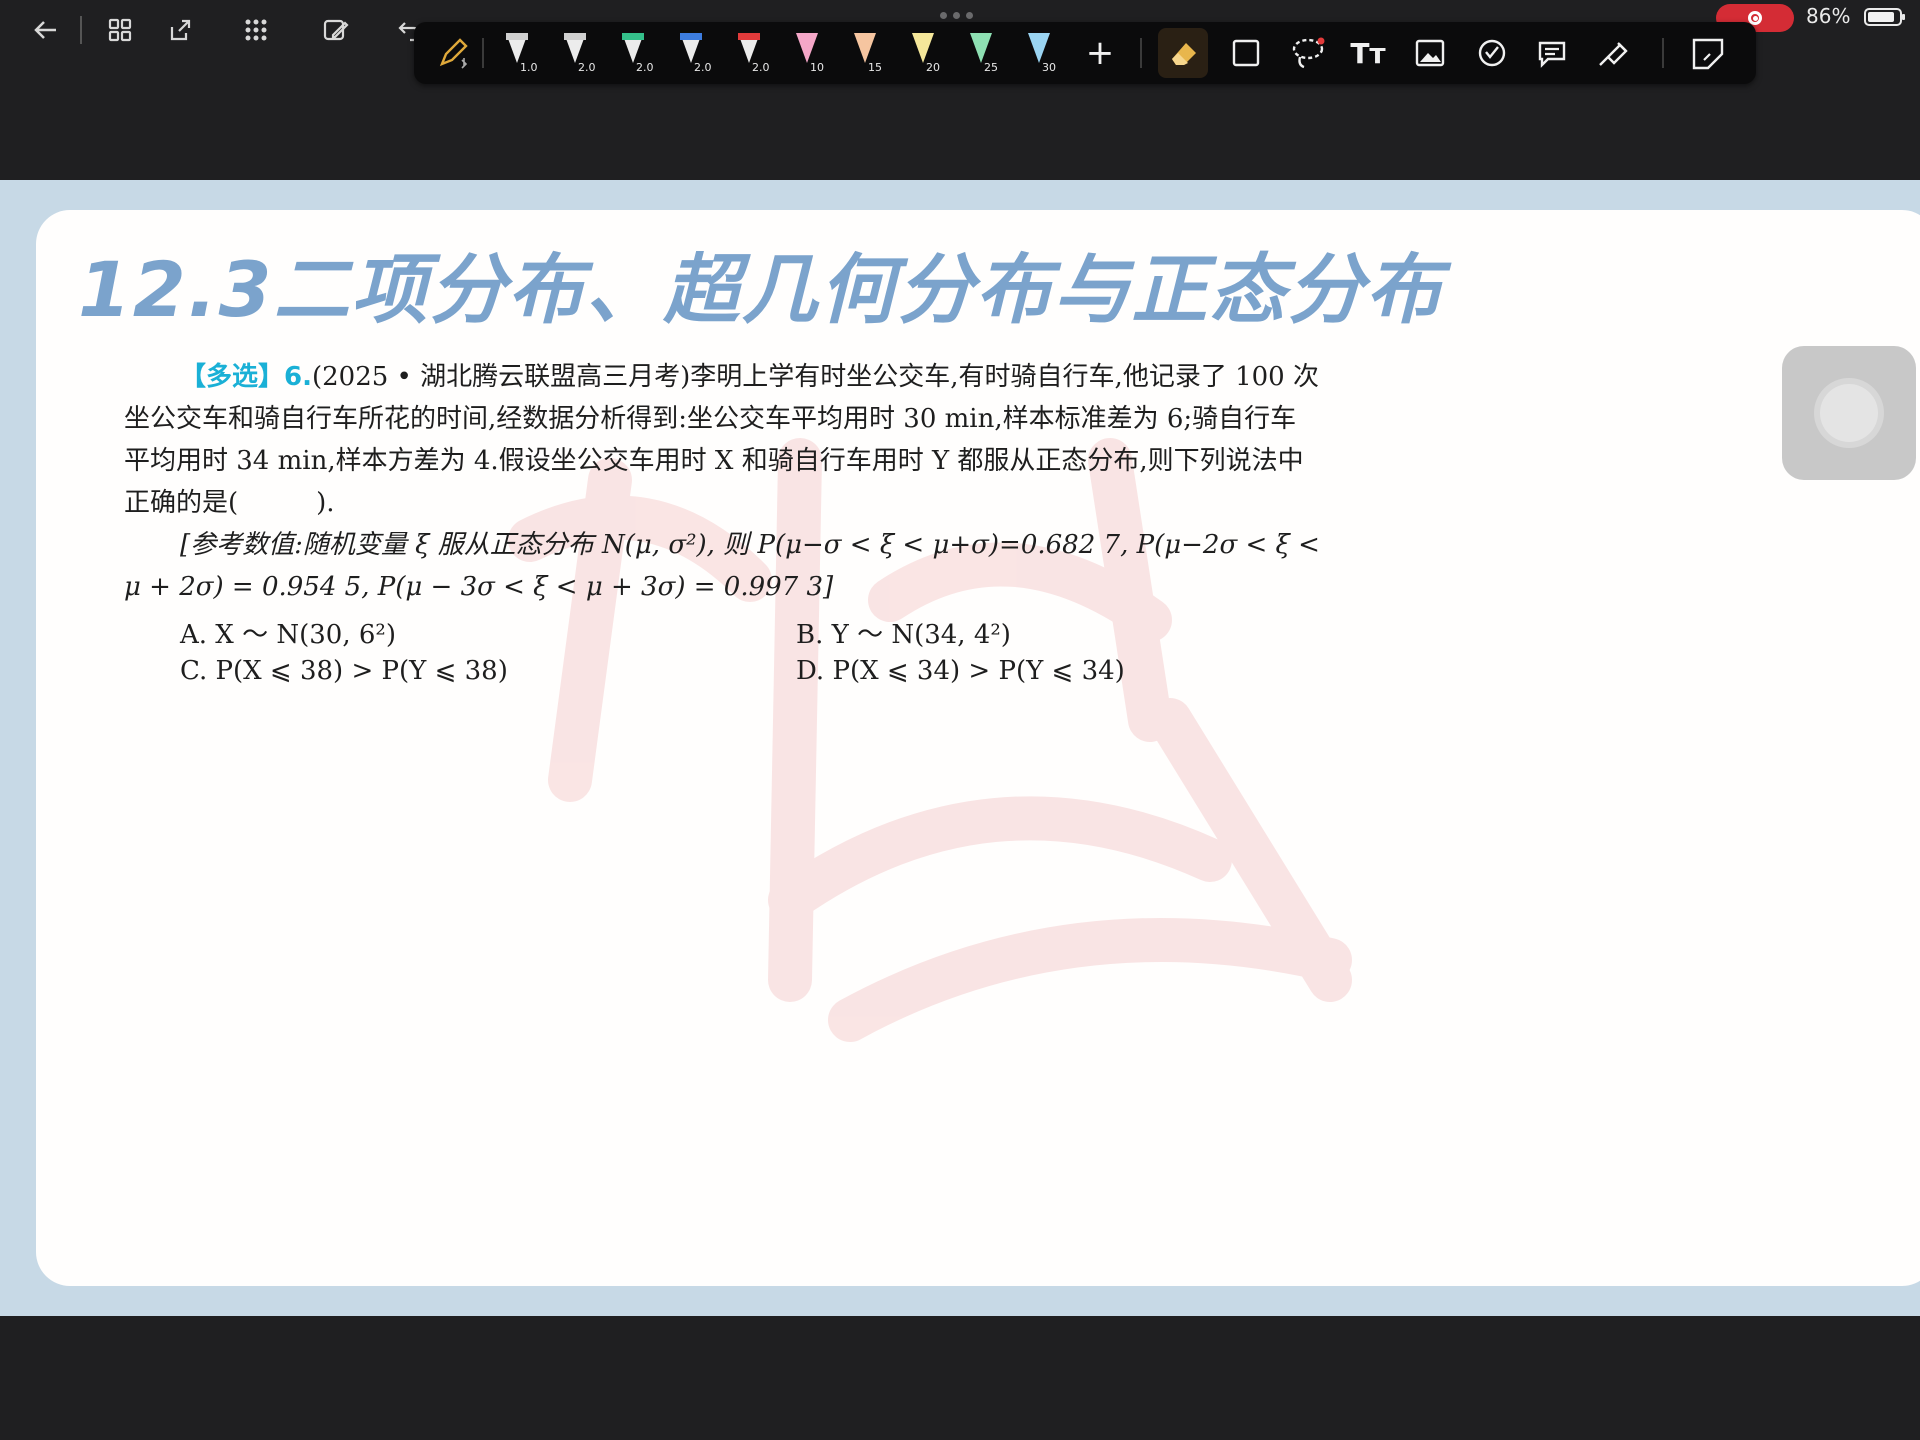 This screenshot has width=1920, height=1440. I want to click on tool-size-label: 25, so click(991, 67).